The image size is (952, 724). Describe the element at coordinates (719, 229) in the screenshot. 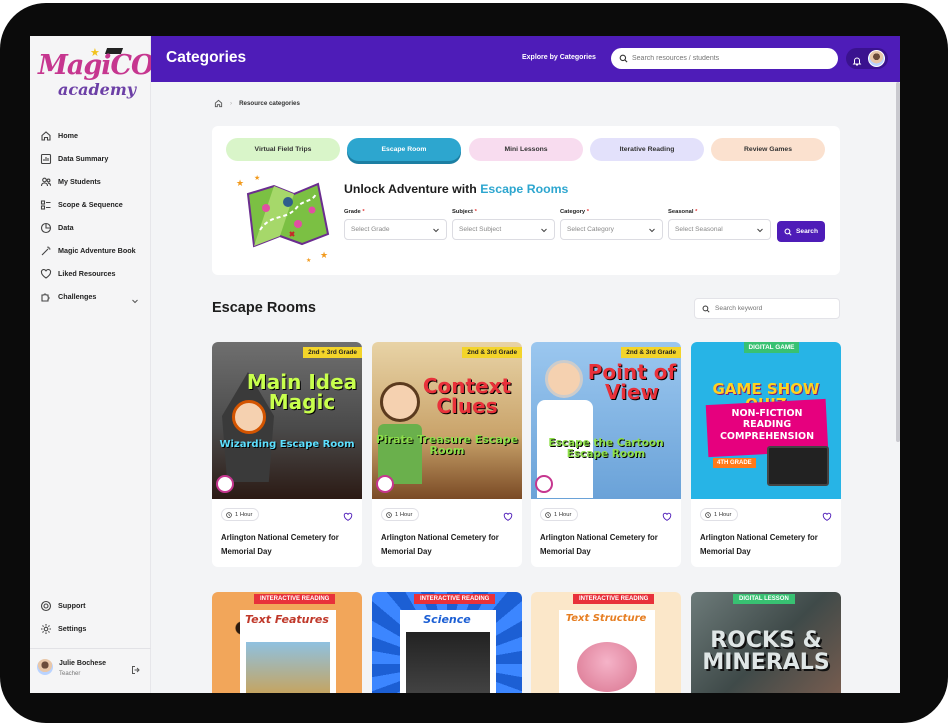

I see `seasonal-select: Select Seasonal` at that location.